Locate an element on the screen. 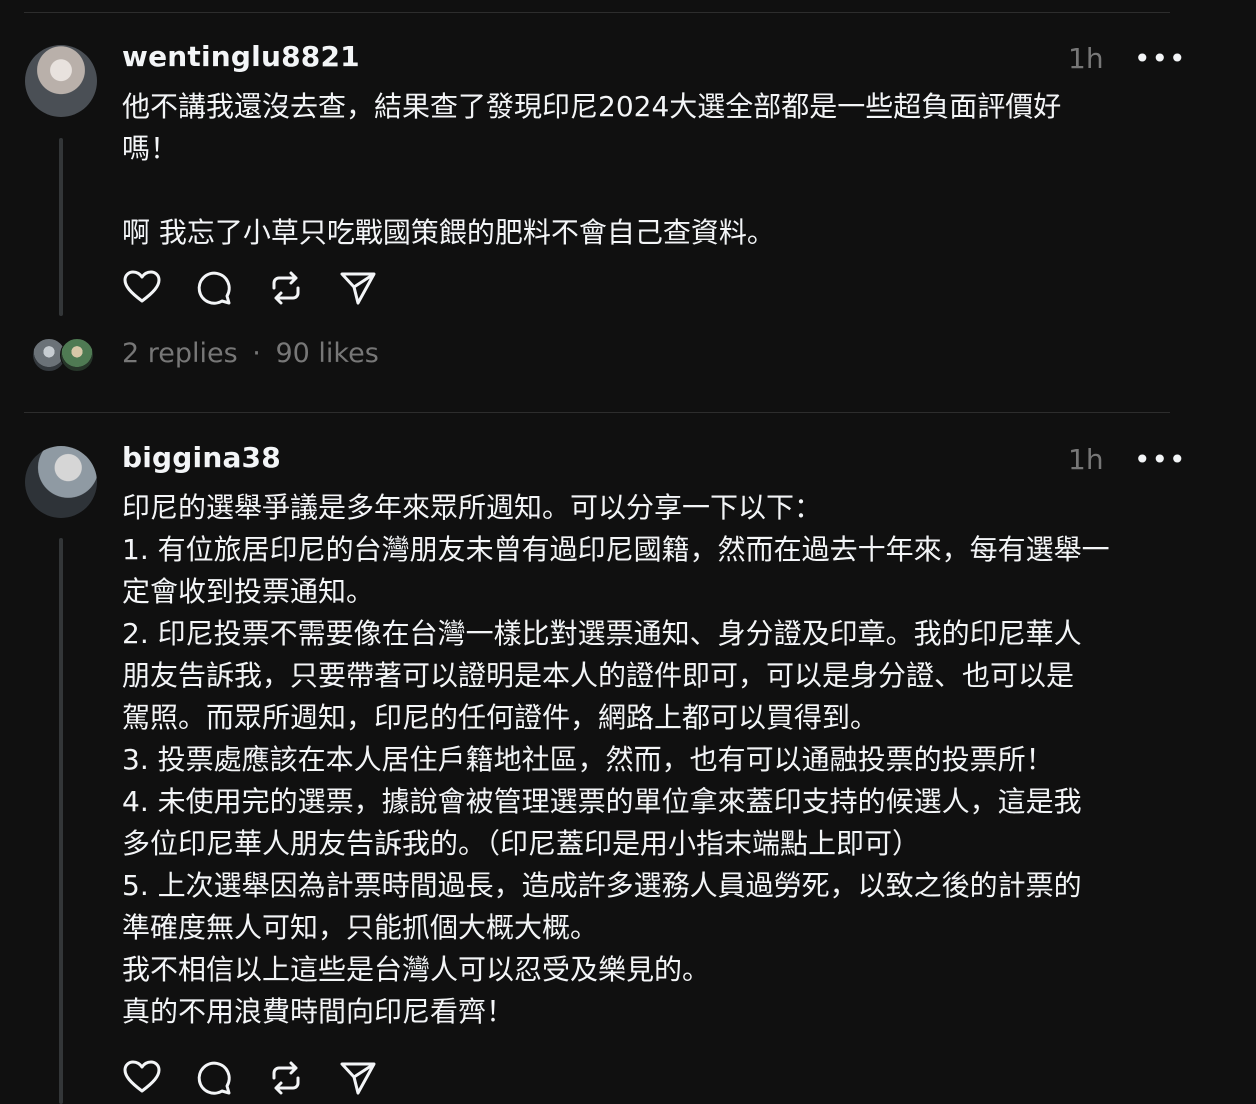 The image size is (1256, 1104). likes-count: 90 likes is located at coordinates (326, 353).